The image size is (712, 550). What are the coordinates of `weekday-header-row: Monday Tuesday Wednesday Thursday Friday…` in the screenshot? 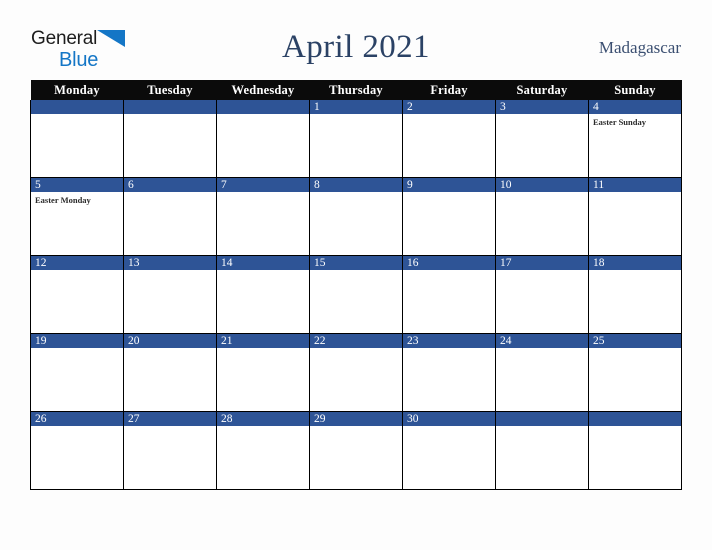 It's located at (356, 90).